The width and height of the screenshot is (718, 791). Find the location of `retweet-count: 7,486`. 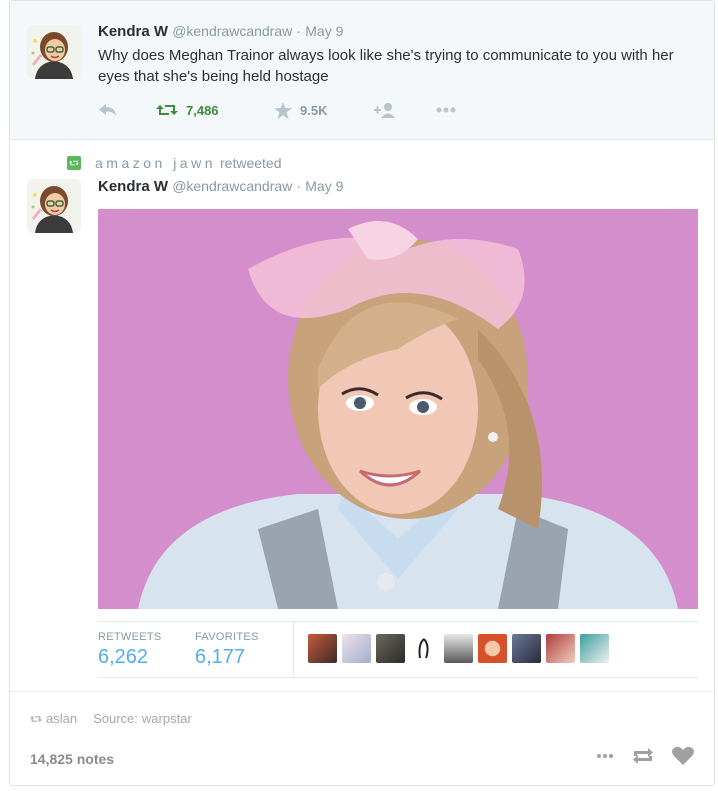

retweet-count: 7,486 is located at coordinates (202, 110).